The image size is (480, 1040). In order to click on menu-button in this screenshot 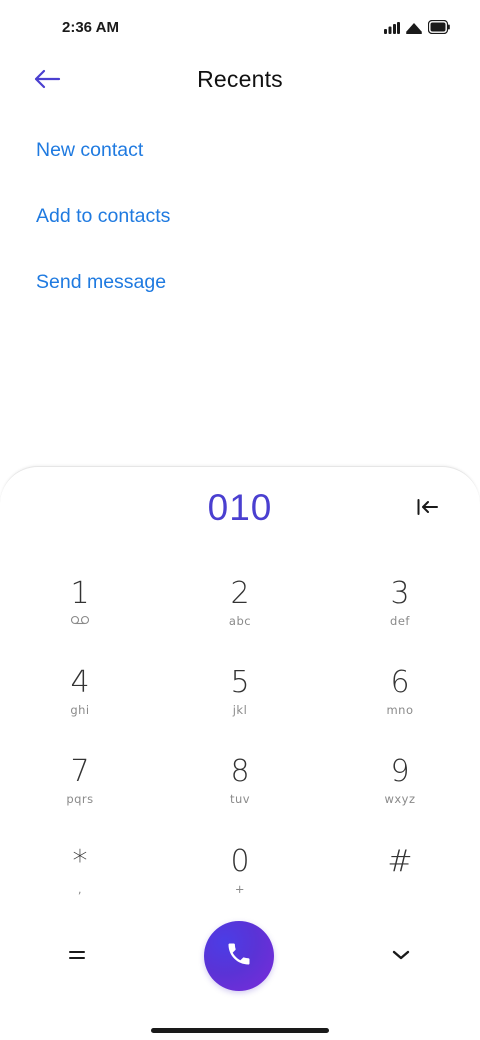, I will do `click(78, 957)`.